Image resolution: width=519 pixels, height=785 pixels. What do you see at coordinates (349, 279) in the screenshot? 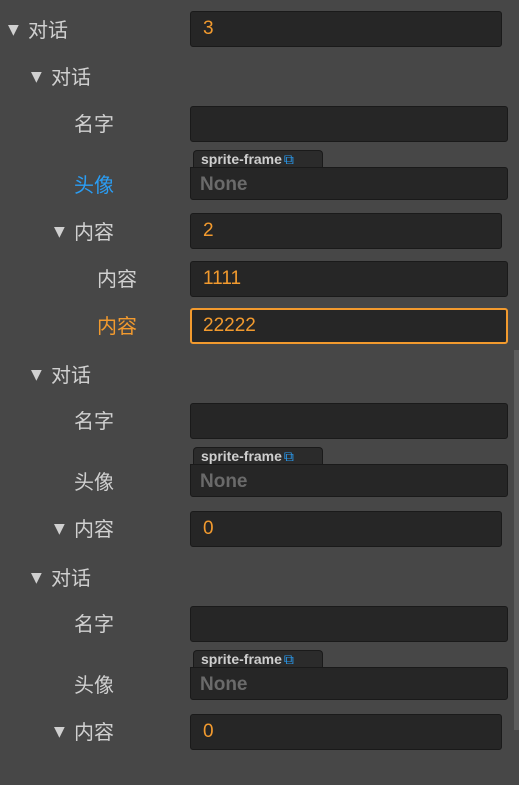
I see `dialogue-1-content-item-1-input: 1111` at bounding box center [349, 279].